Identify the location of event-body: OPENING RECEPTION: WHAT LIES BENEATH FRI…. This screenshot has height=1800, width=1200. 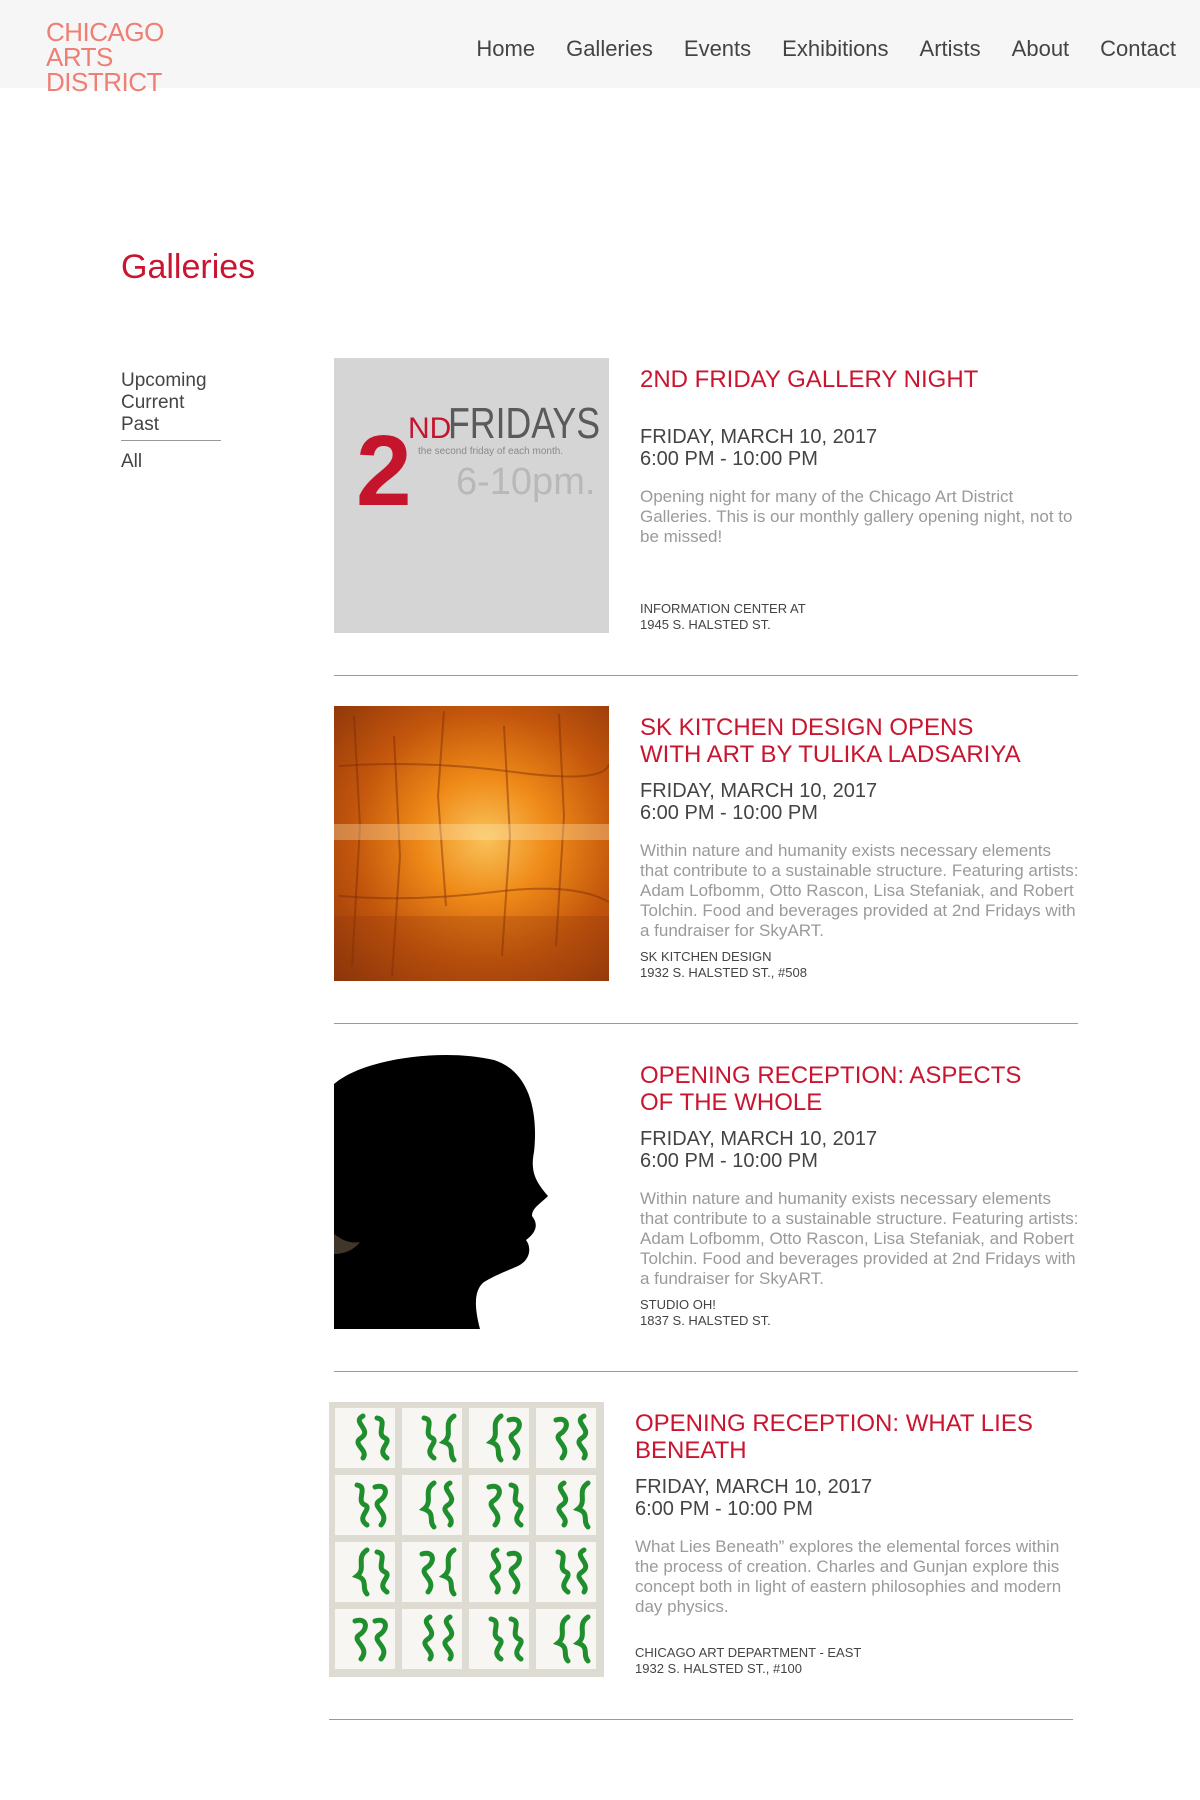
(855, 1543).